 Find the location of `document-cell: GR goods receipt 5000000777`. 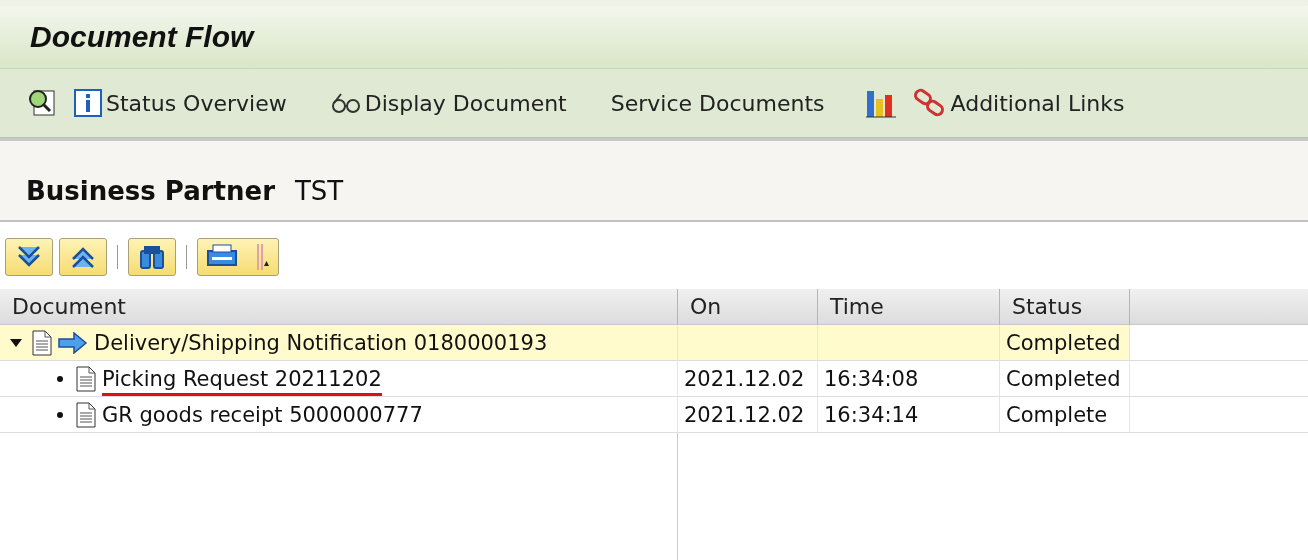

document-cell: GR goods receipt 5000000777 is located at coordinates (339, 415).